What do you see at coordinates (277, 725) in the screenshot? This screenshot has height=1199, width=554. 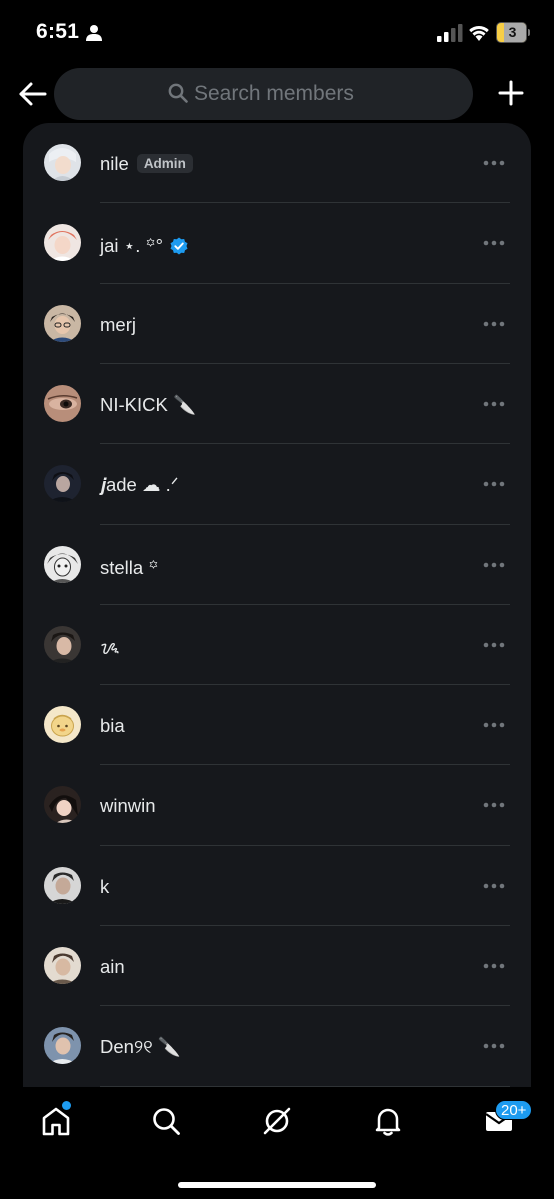 I see `member-row: bia` at bounding box center [277, 725].